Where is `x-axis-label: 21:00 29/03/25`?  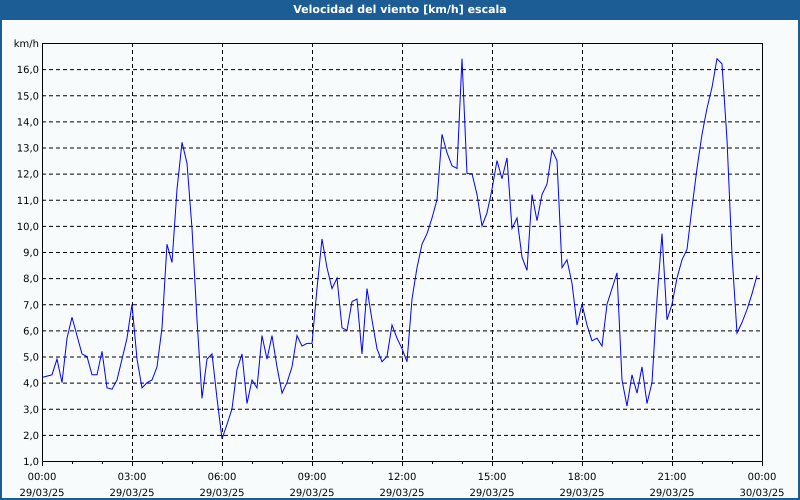 x-axis-label: 21:00 29/03/25 is located at coordinates (672, 485).